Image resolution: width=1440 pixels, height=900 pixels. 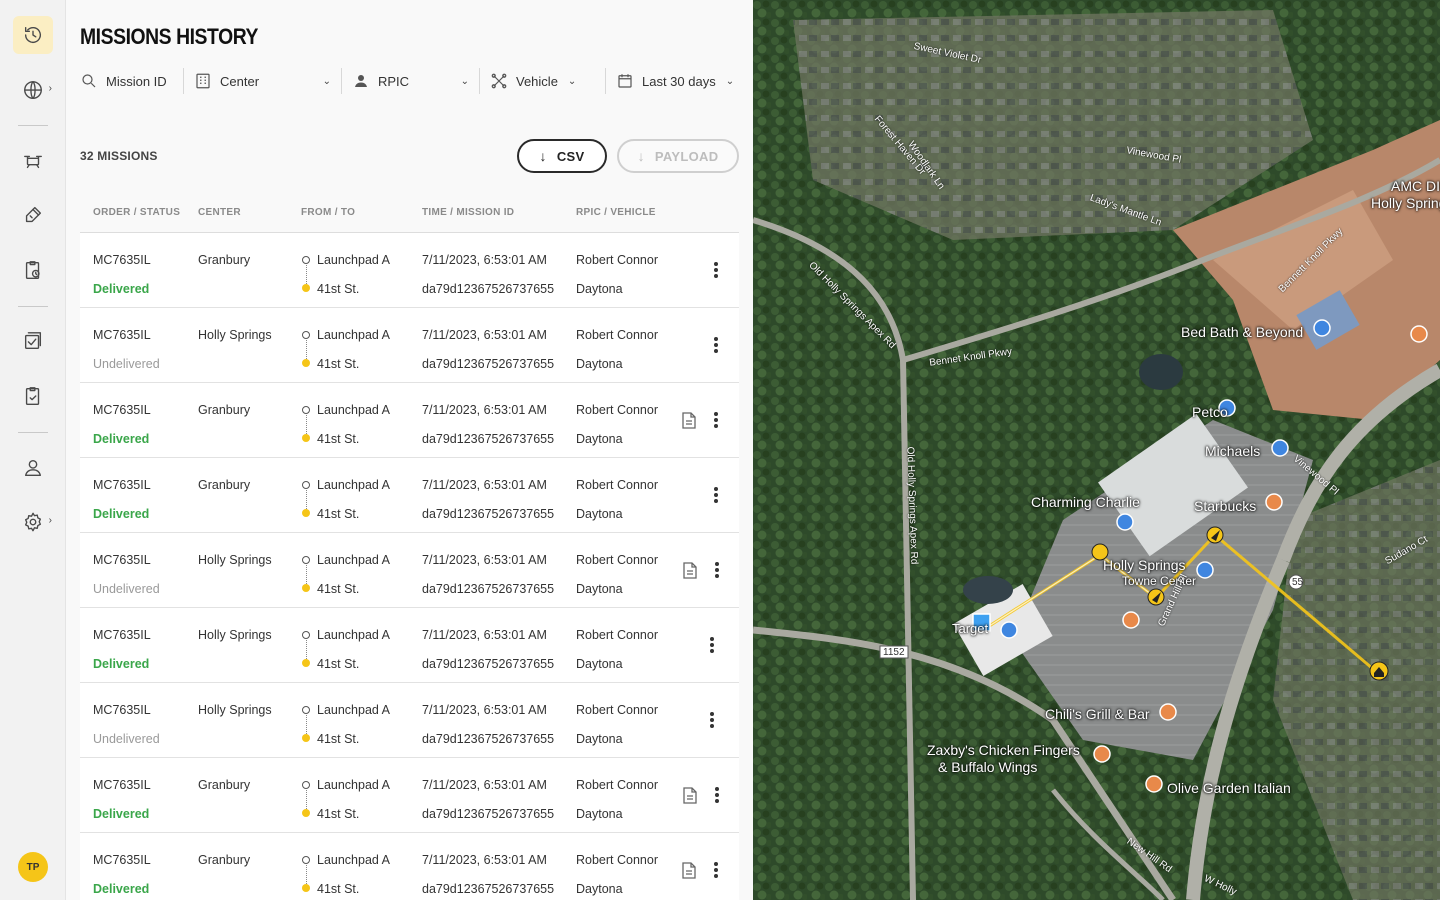 I want to click on payload-label: PAYLOAD, so click(x=686, y=156).